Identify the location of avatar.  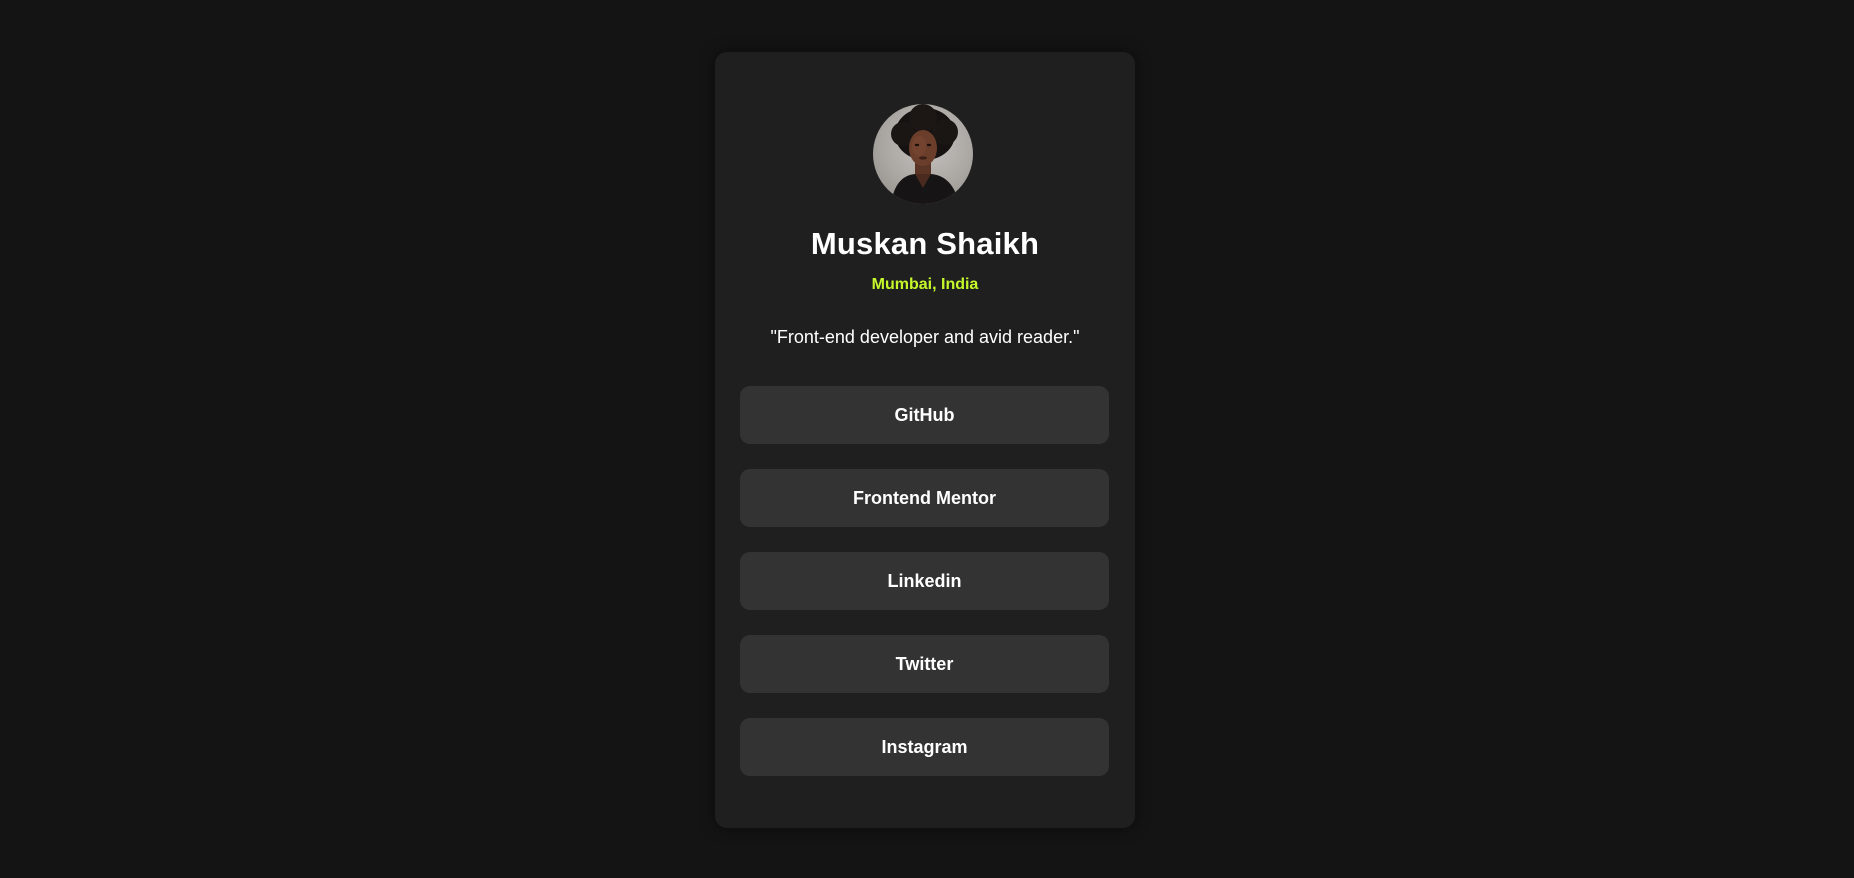
(923, 154).